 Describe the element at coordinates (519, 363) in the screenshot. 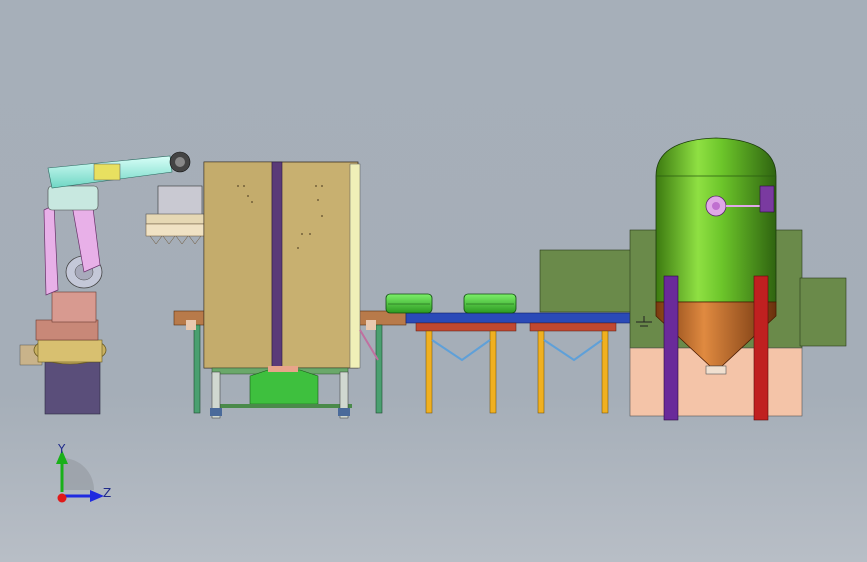

I see `roller-conveyor` at that location.